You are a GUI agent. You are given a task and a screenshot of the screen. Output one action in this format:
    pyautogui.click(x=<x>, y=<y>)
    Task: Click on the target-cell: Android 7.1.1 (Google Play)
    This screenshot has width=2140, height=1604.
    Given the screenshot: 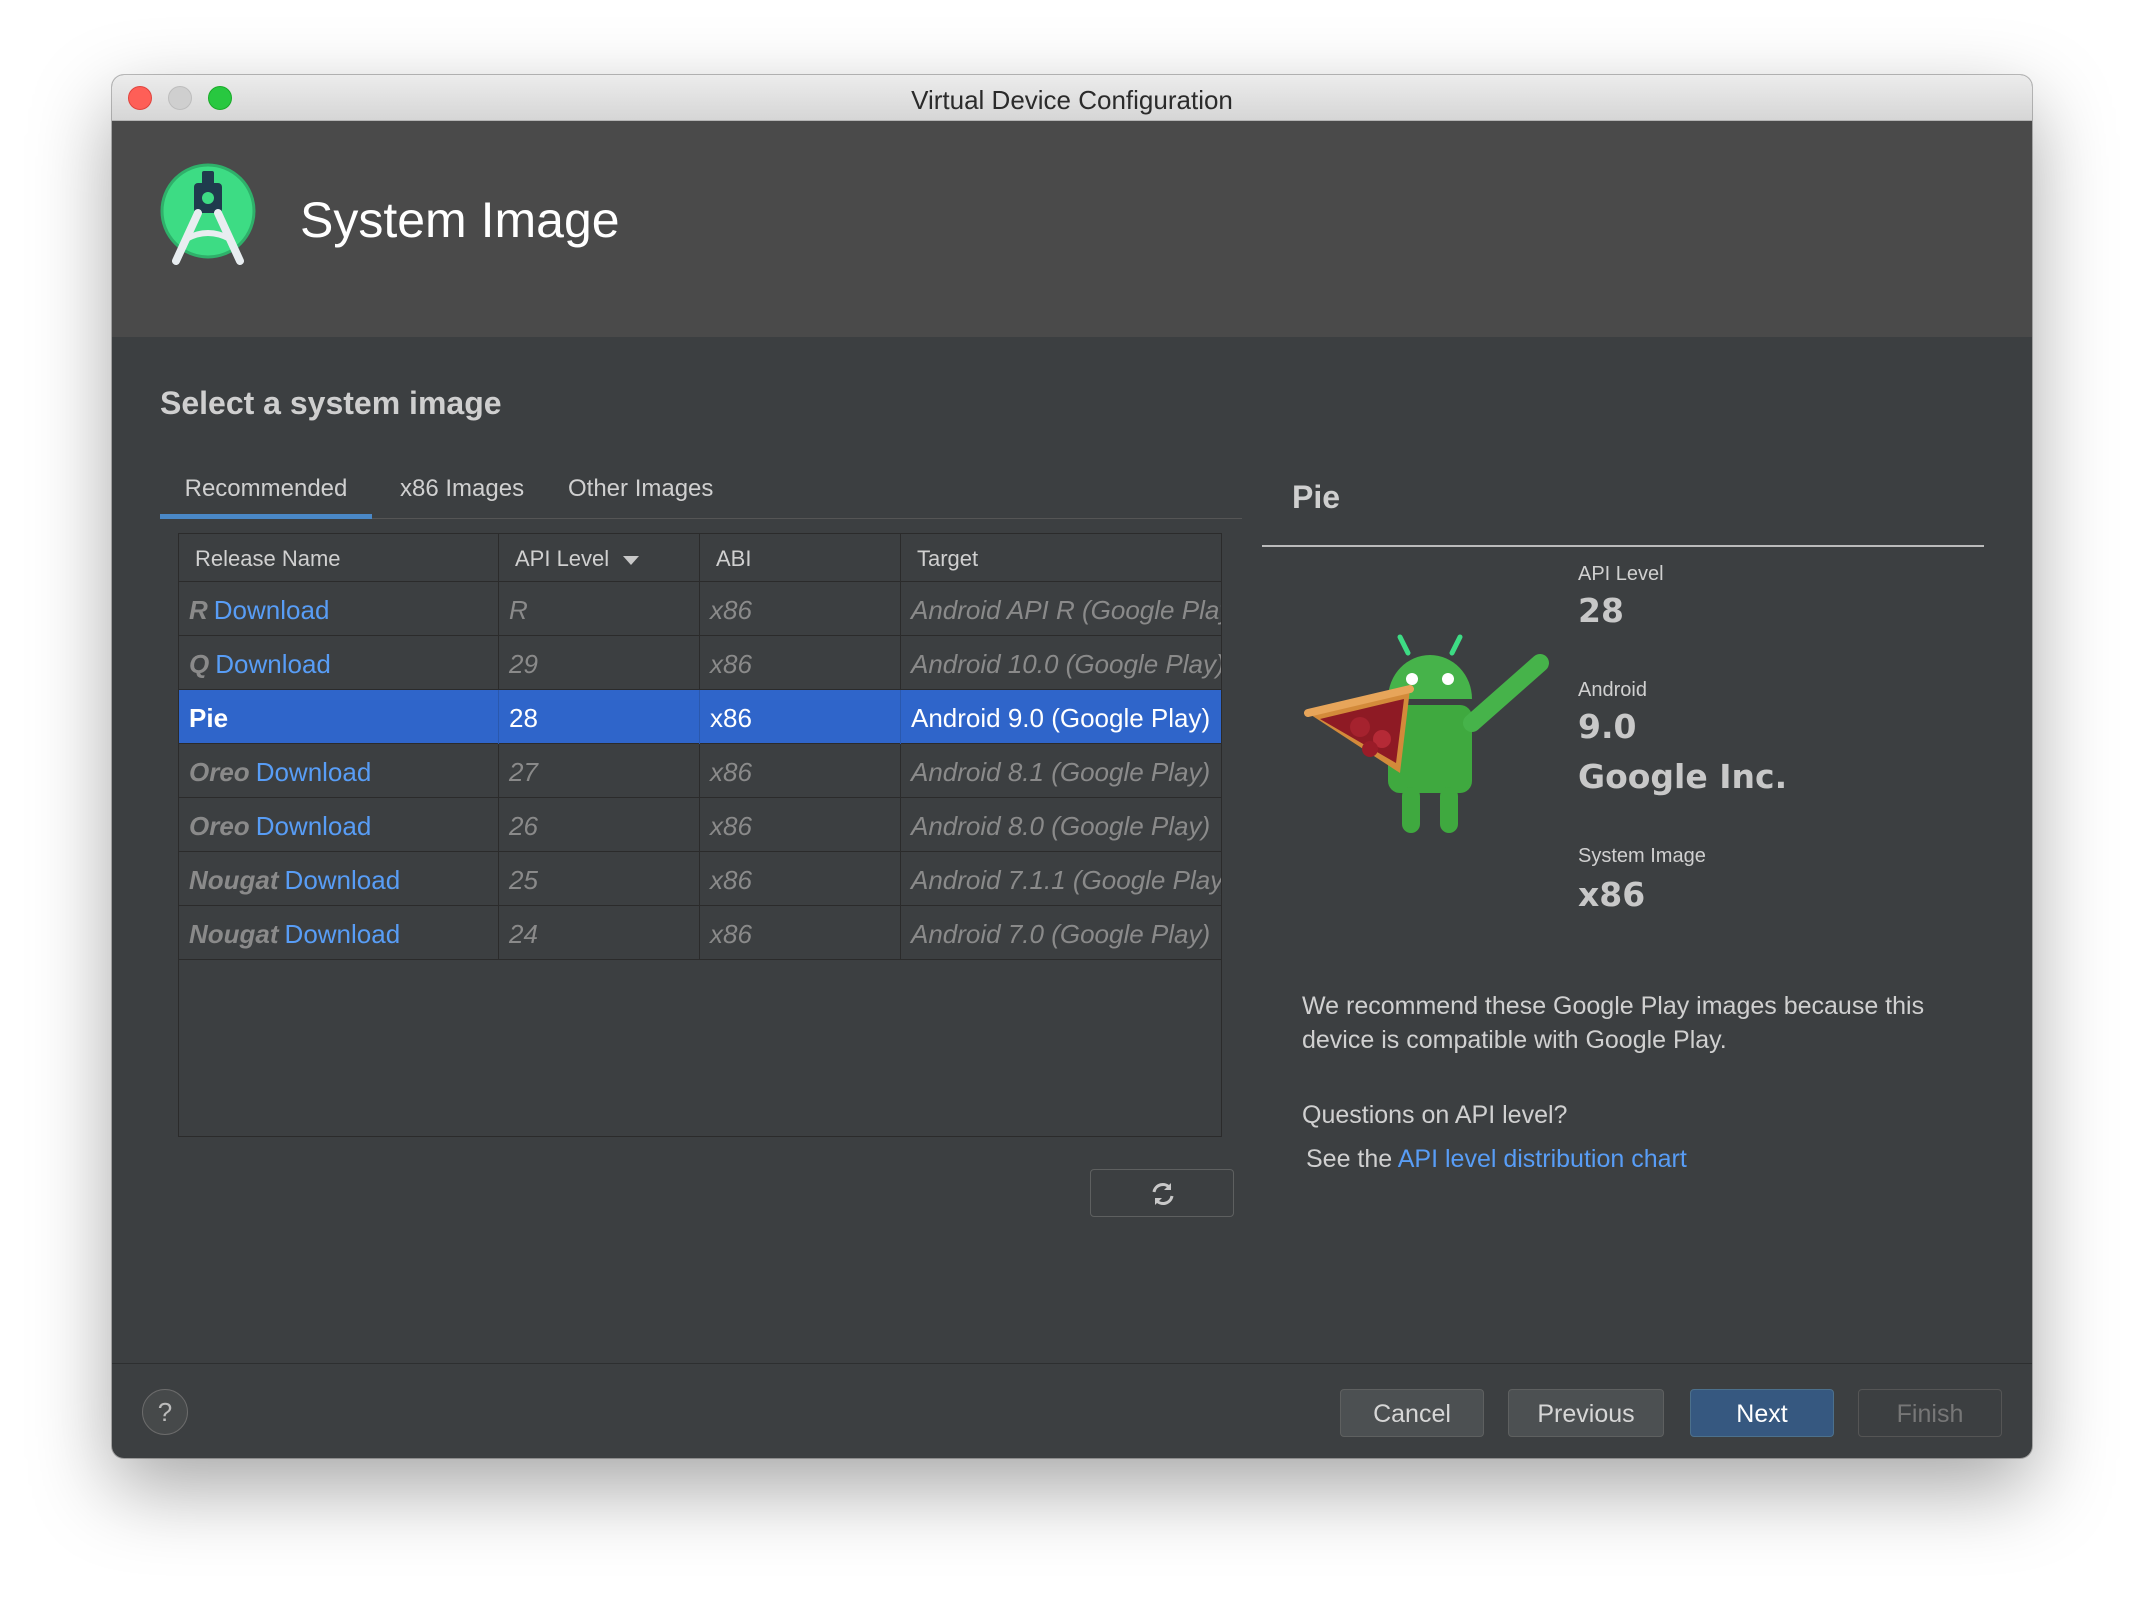 What is the action you would take?
    pyautogui.click(x=1066, y=880)
    